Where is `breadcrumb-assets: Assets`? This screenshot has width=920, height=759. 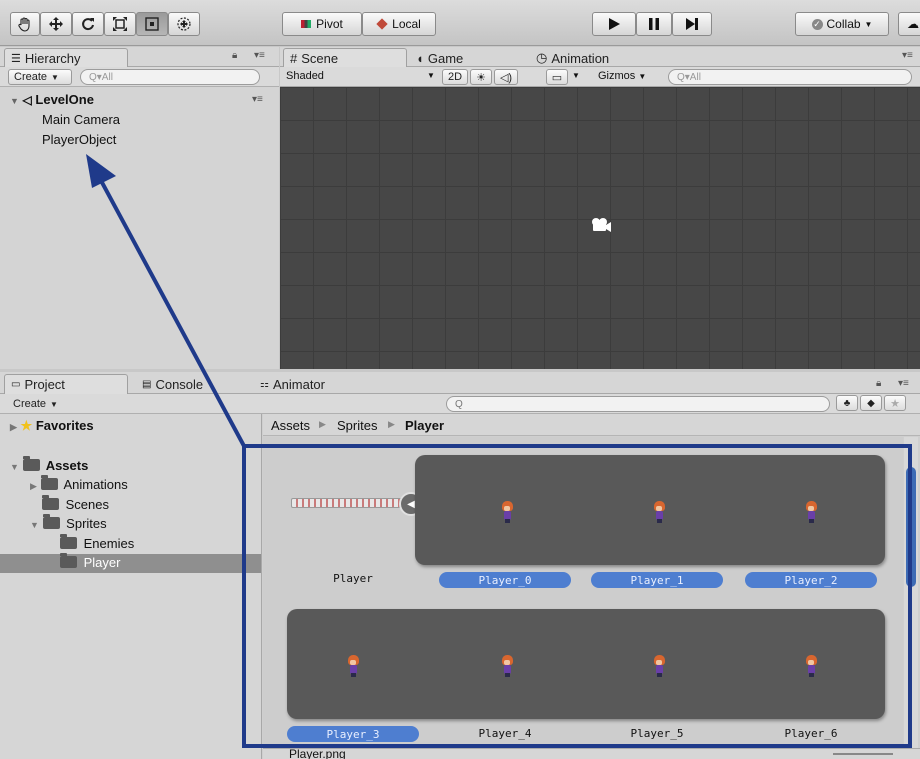
breadcrumb-assets: Assets is located at coordinates (290, 425).